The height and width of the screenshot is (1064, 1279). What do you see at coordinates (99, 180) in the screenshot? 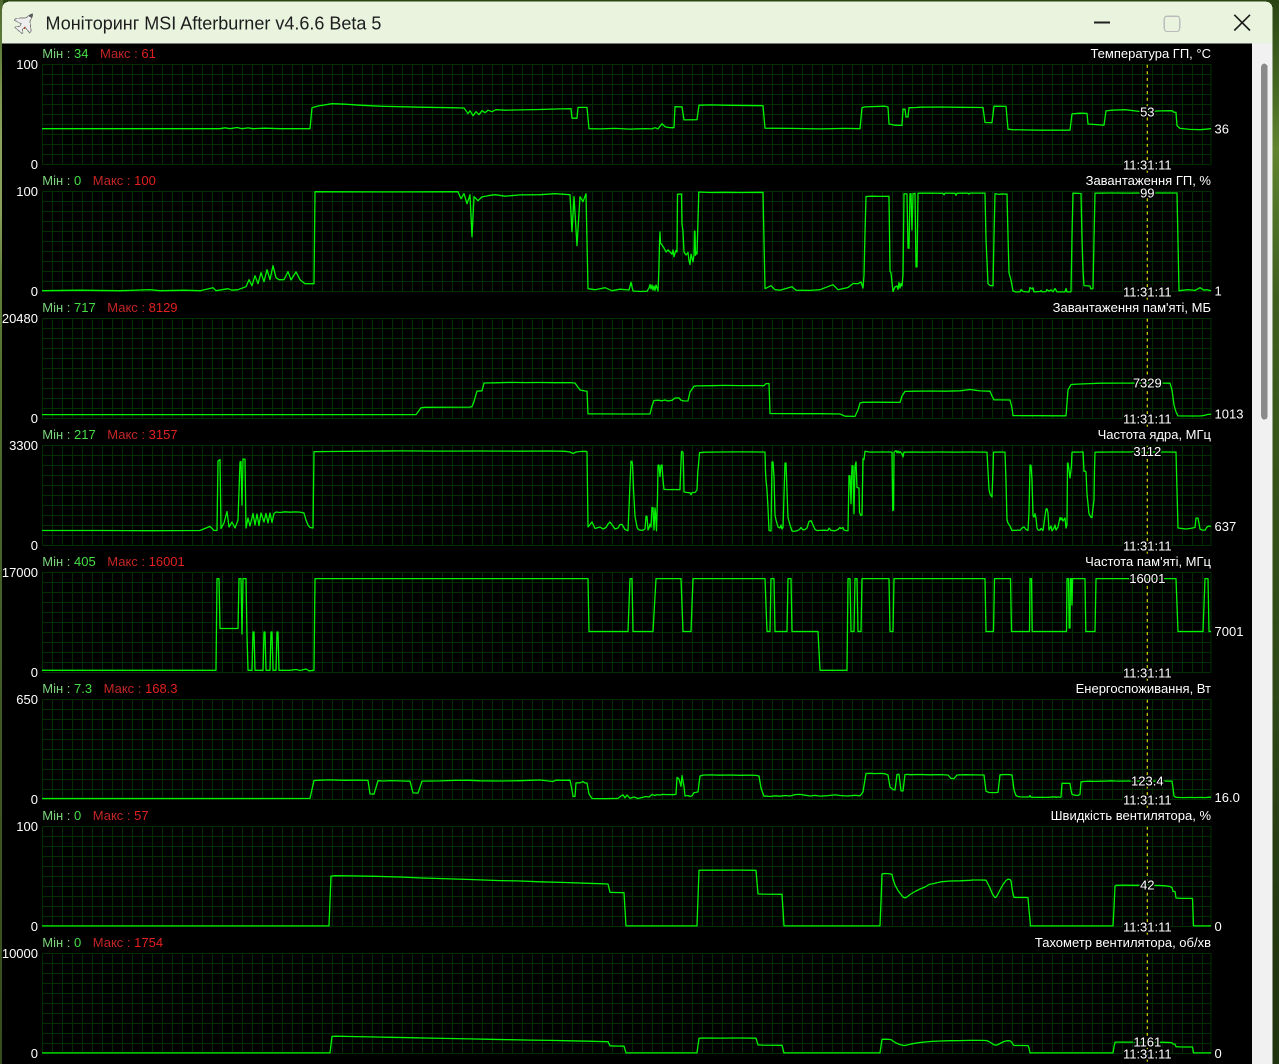
I see `svg-text:Мін : 0Макс : 100: Мін : 0 Макс : 100` at bounding box center [99, 180].